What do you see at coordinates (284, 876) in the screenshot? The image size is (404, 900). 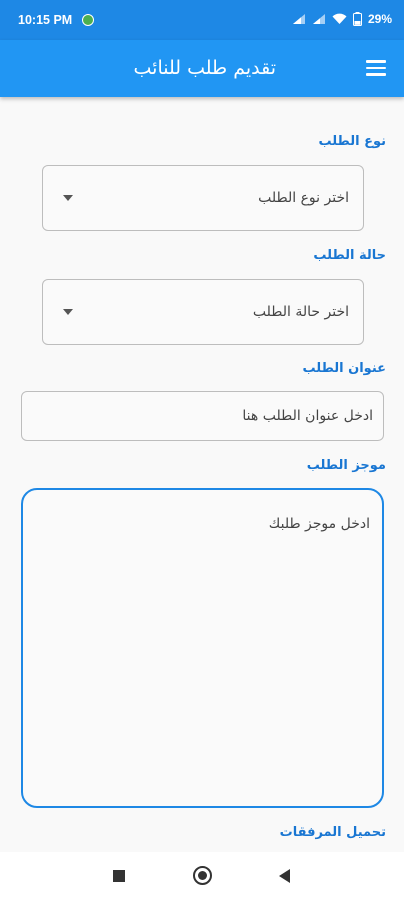 I see `back-icon` at bounding box center [284, 876].